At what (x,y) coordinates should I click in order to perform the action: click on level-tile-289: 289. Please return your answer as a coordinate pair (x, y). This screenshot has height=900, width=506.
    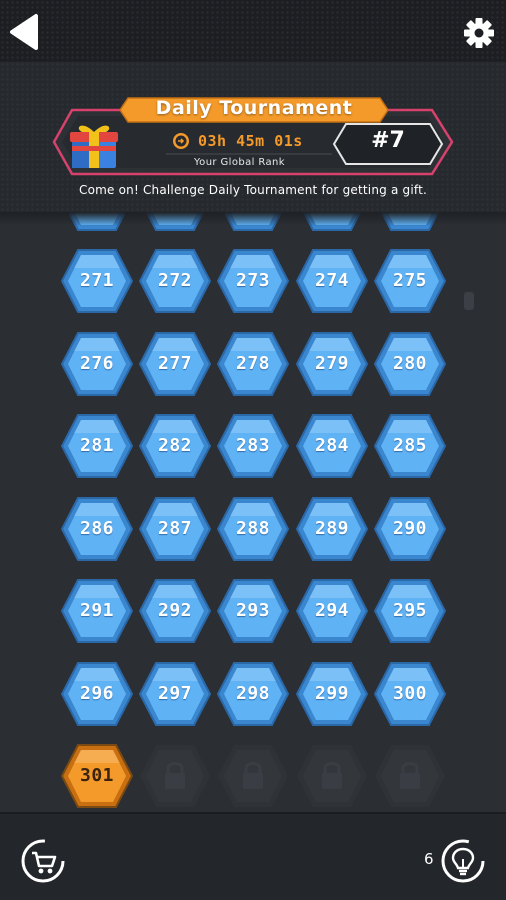
    Looking at the image, I should click on (332, 529).